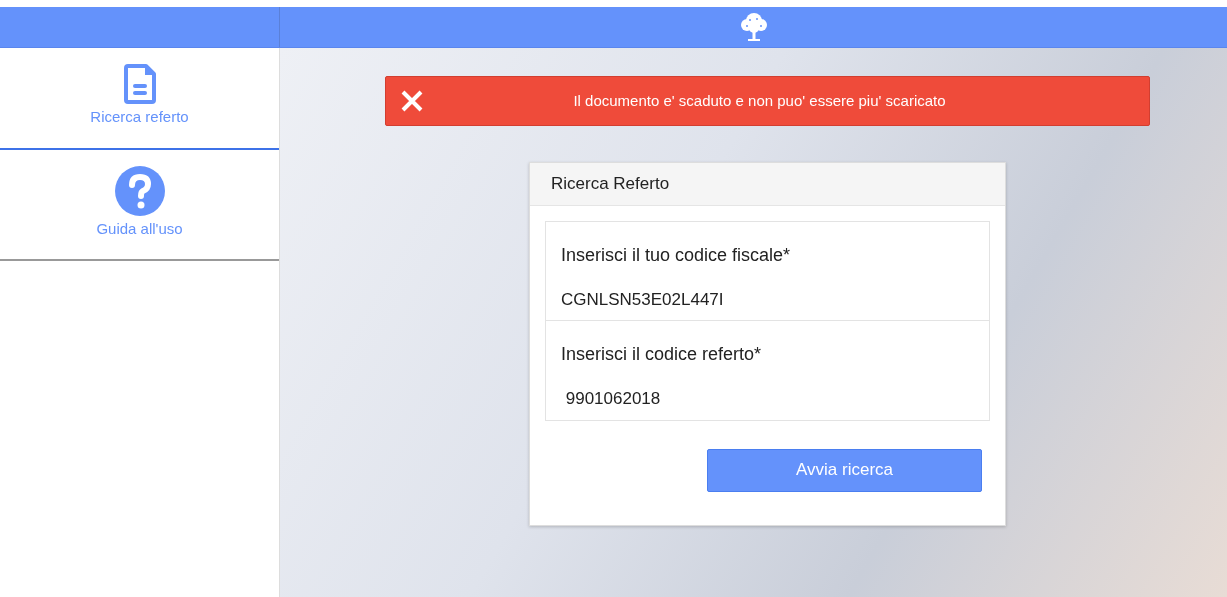 The width and height of the screenshot is (1227, 597). Describe the element at coordinates (759, 100) in the screenshot. I see `alert-message: Il documento e' scaduto e non puo' essere piu' scaricato` at that location.